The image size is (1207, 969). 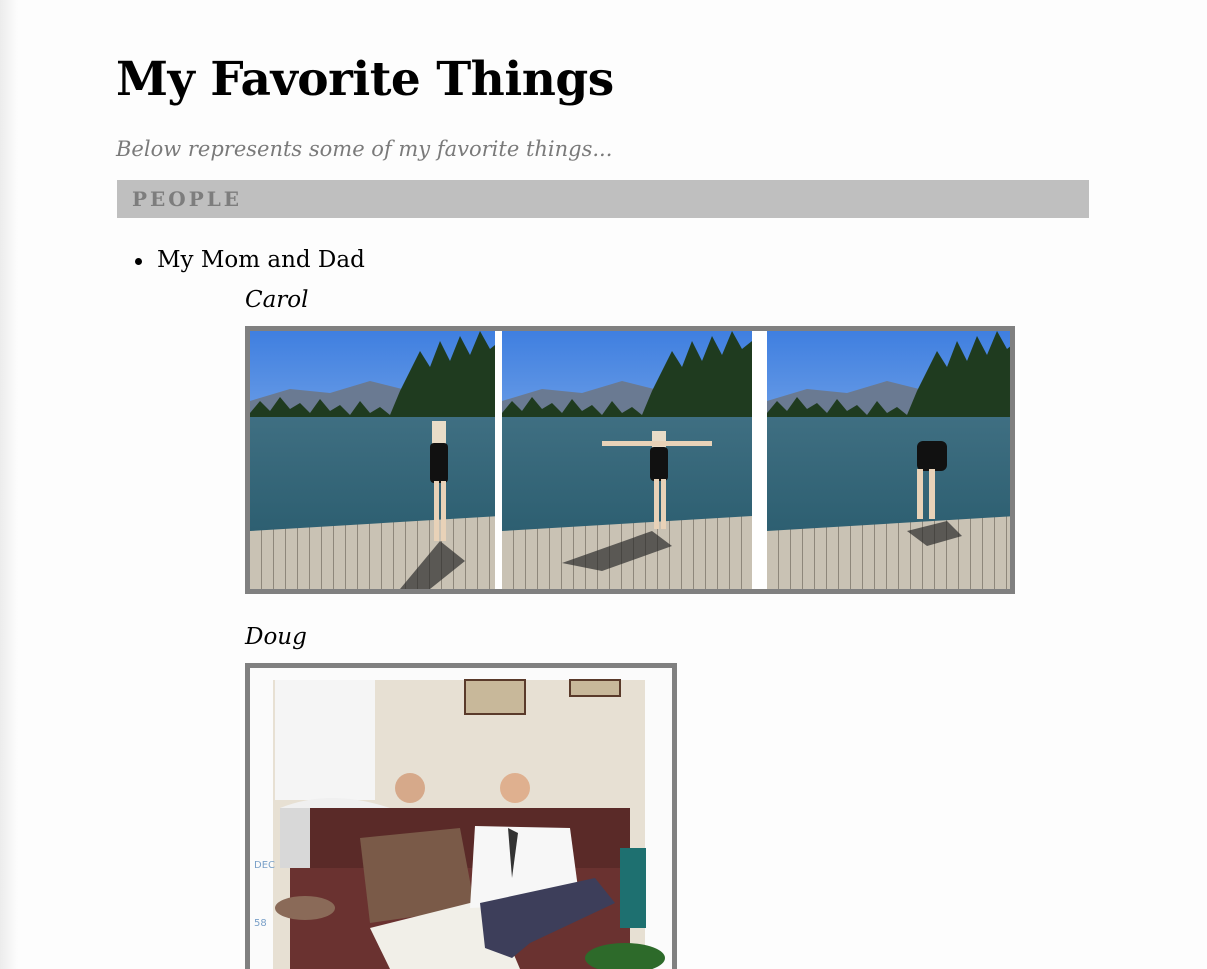 I want to click on list-bullet, so click(x=138, y=261).